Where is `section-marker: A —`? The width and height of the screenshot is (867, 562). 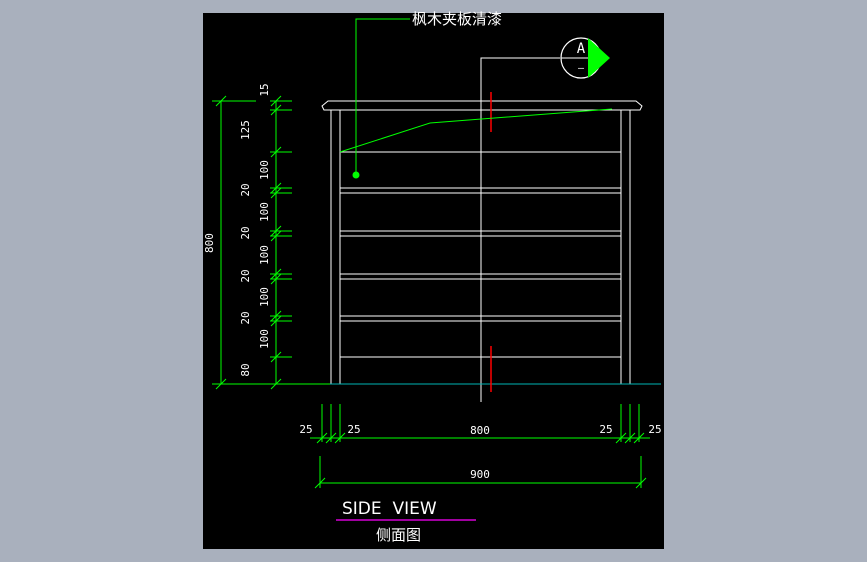 section-marker: A — is located at coordinates (585, 58).